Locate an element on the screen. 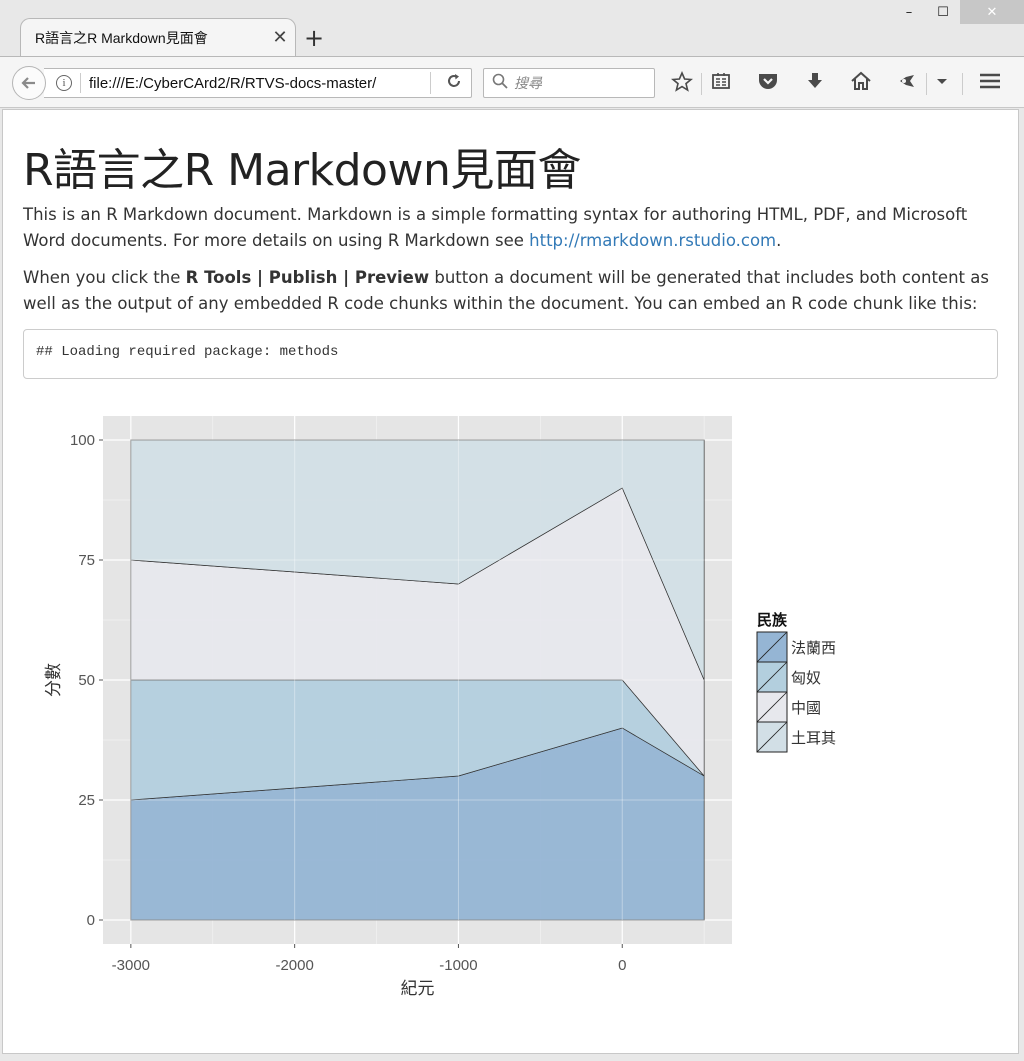 The height and width of the screenshot is (1061, 1024). browser-tab: R語言之R Markdown見面會 ✕ is located at coordinates (158, 37).